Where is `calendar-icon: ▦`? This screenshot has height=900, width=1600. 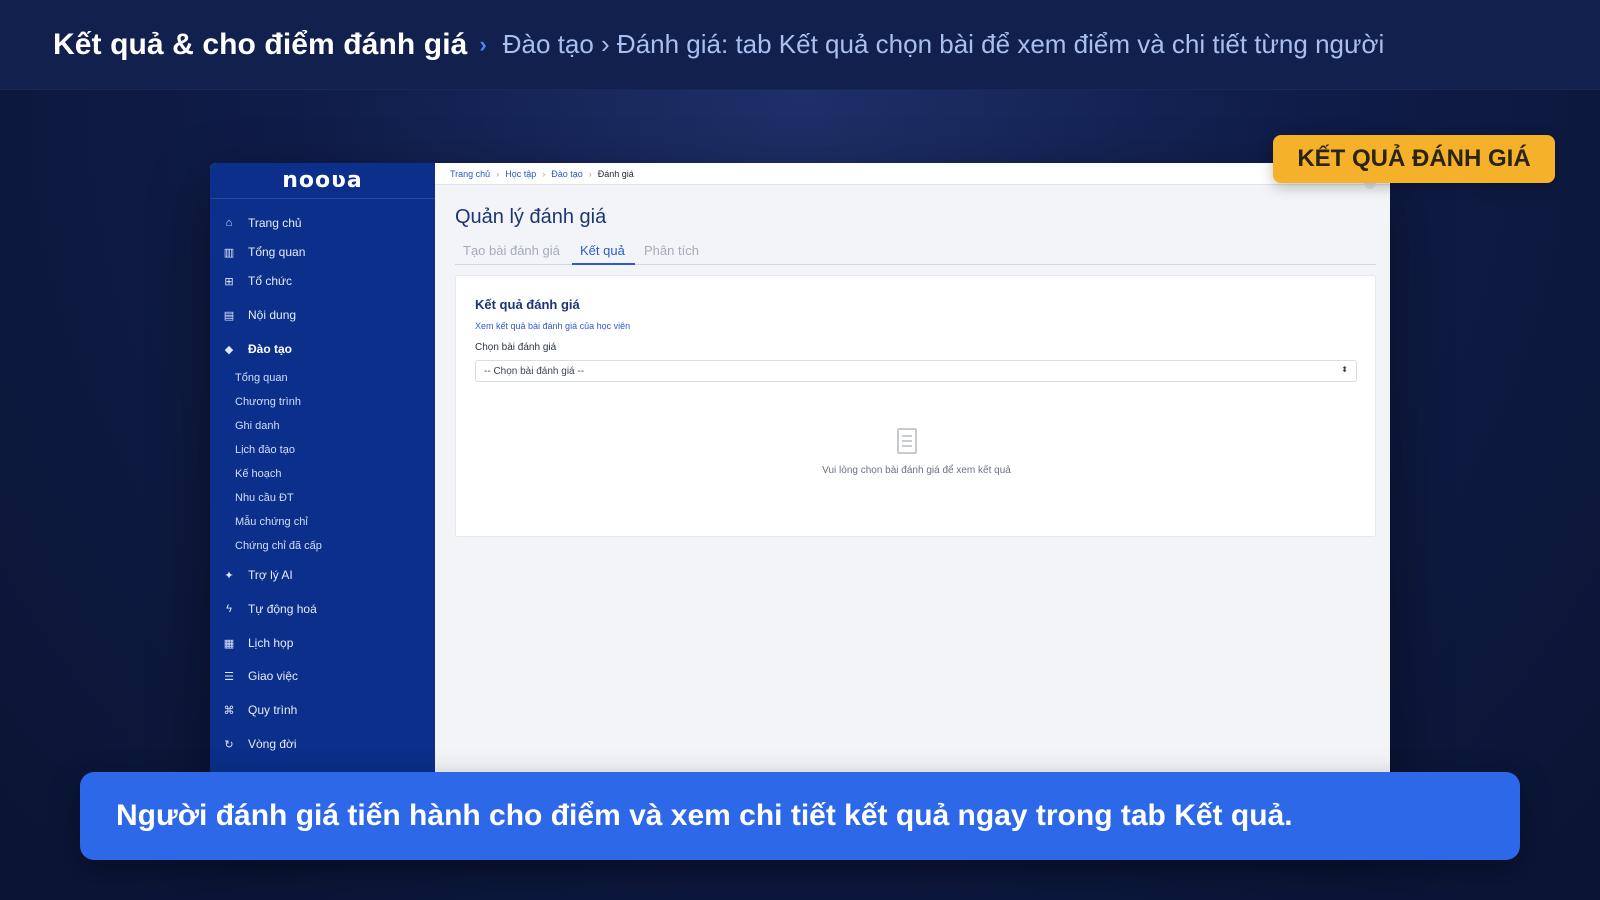
calendar-icon: ▦ is located at coordinates (229, 643).